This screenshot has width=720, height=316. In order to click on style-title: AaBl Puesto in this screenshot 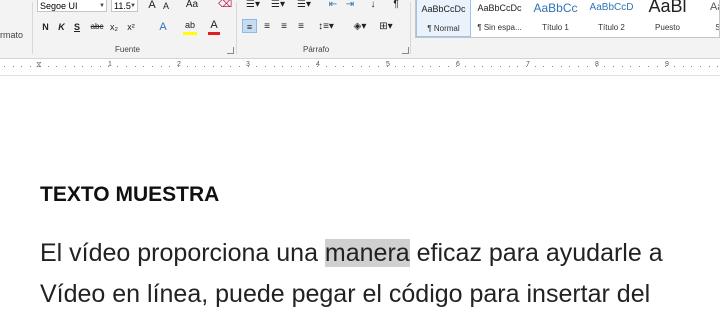, I will do `click(667, 18)`.